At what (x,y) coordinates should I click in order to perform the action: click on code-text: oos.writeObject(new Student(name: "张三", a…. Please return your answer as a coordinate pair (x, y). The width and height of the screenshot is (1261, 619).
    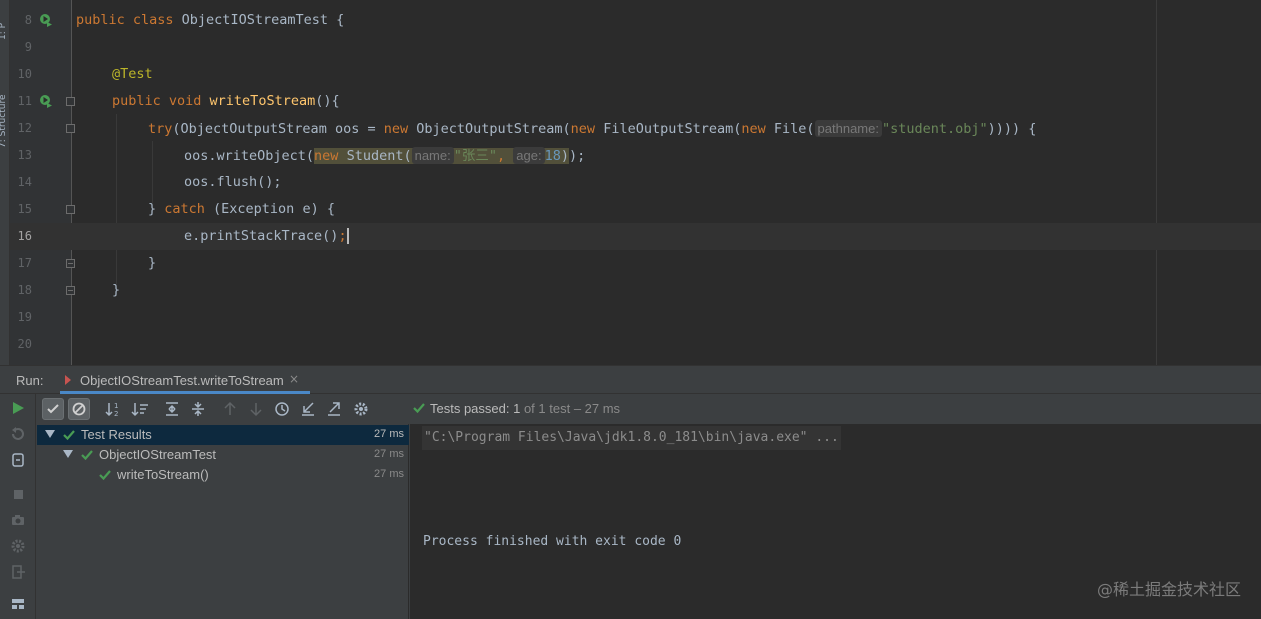
    Looking at the image, I should click on (385, 155).